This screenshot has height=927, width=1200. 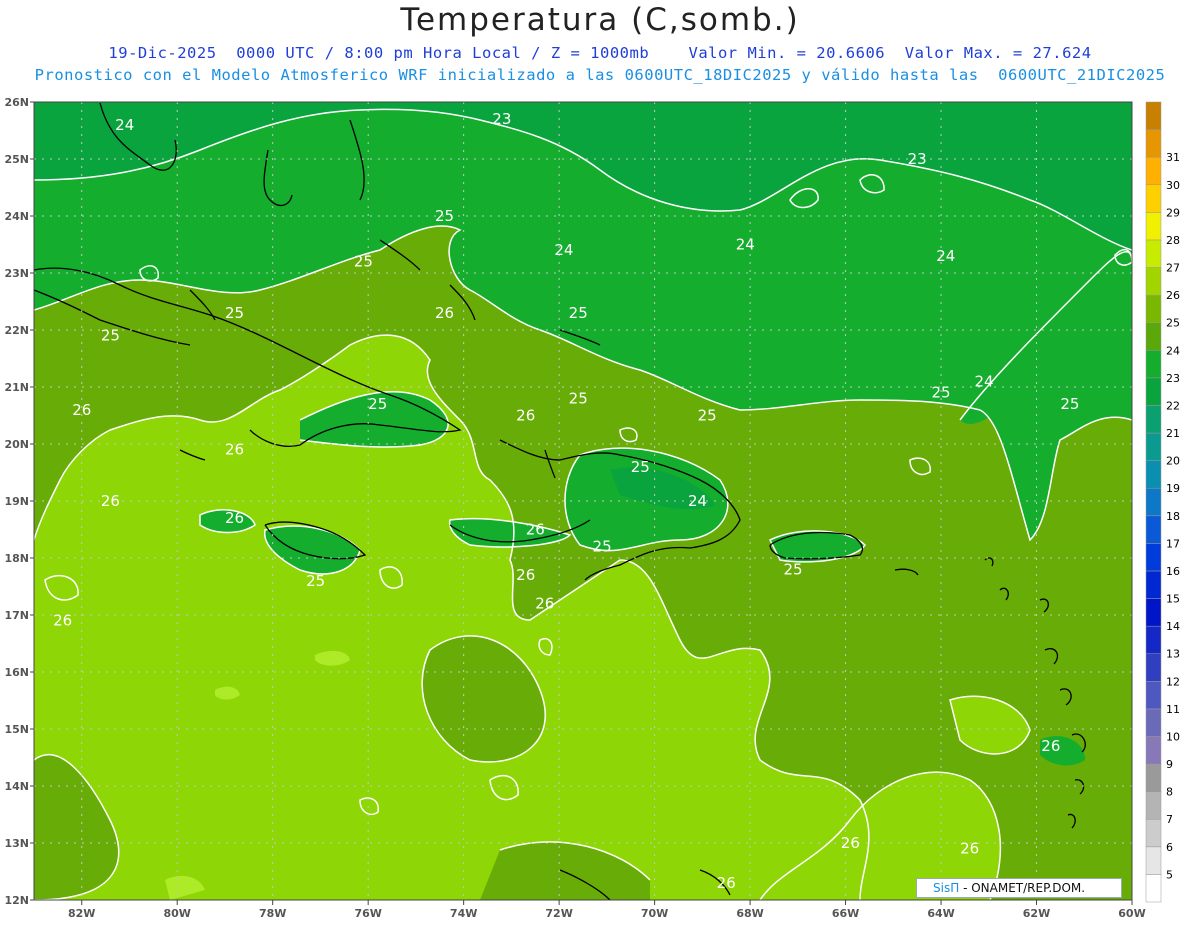 What do you see at coordinates (16, 786) in the screenshot?
I see `y-tick-label: 14N` at bounding box center [16, 786].